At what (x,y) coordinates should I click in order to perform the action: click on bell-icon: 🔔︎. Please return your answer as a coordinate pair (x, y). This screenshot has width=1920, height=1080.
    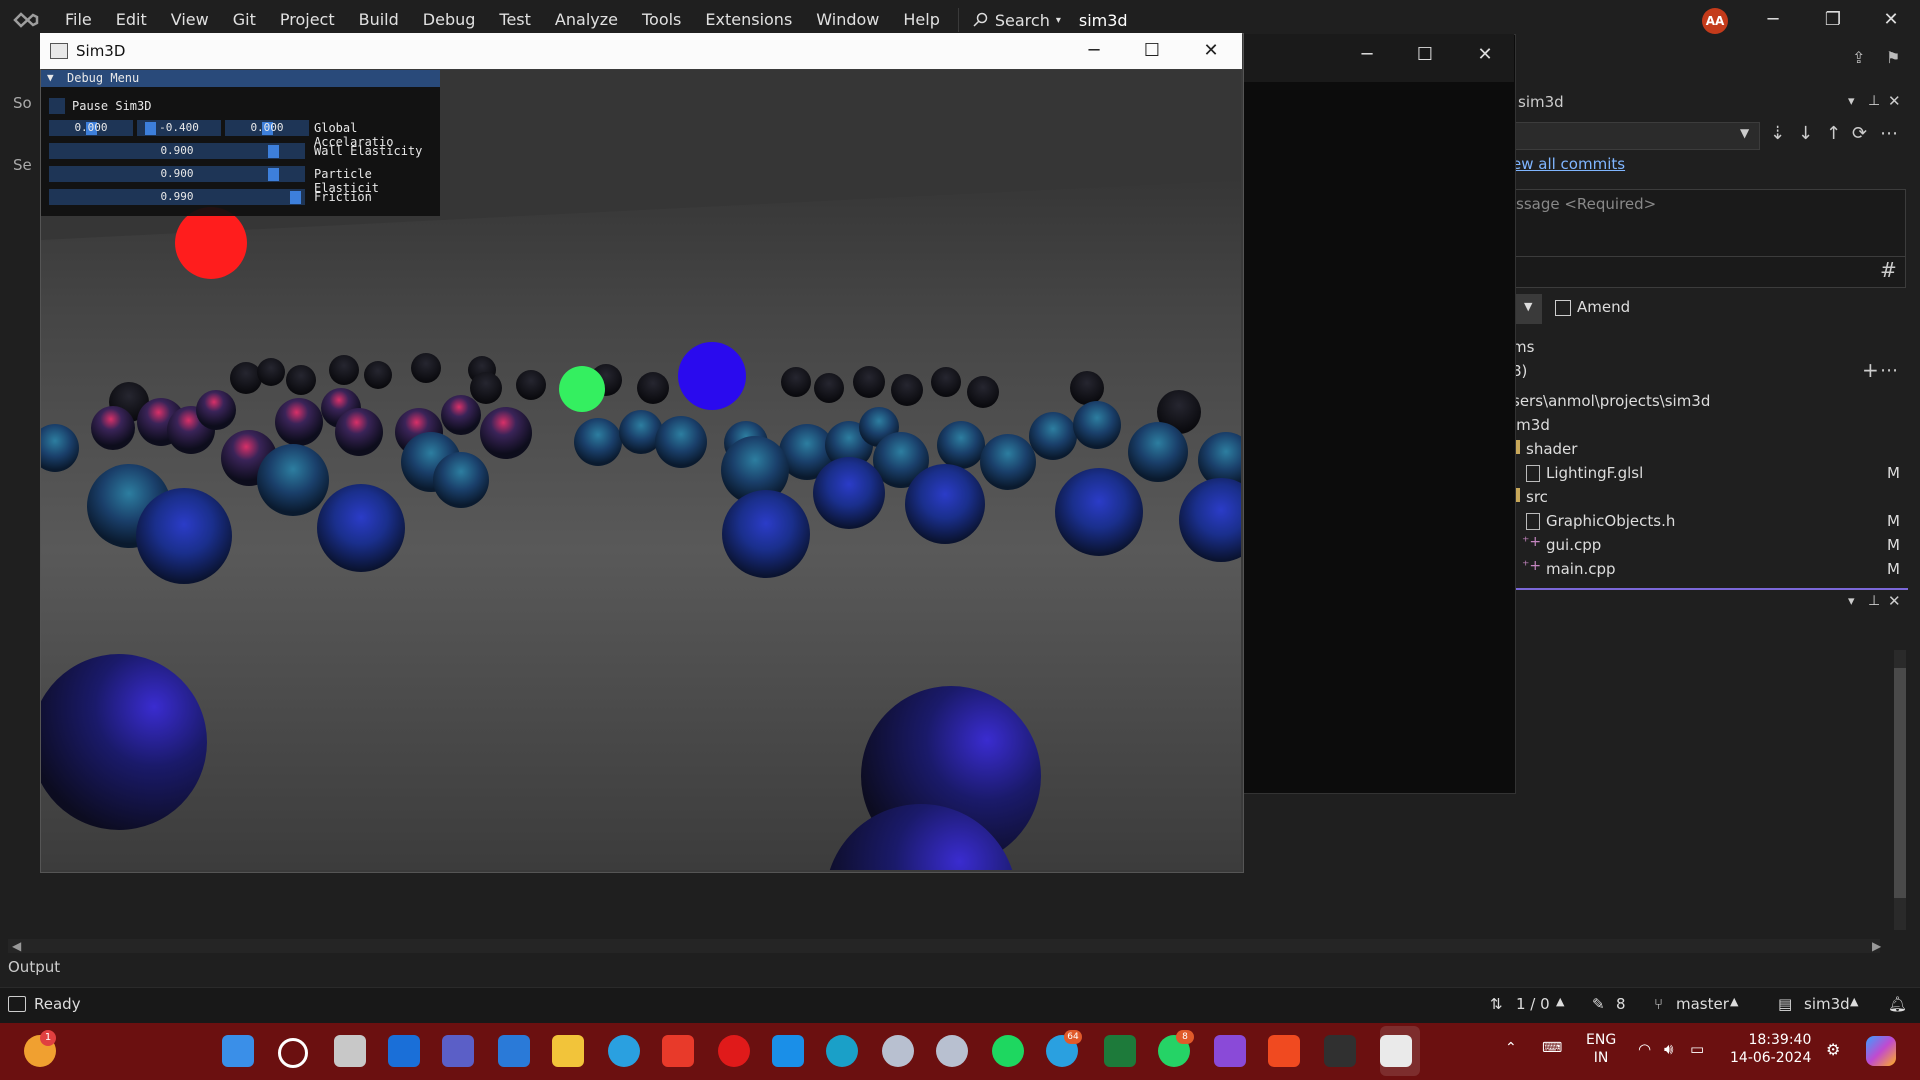
    Looking at the image, I should click on (1897, 1004).